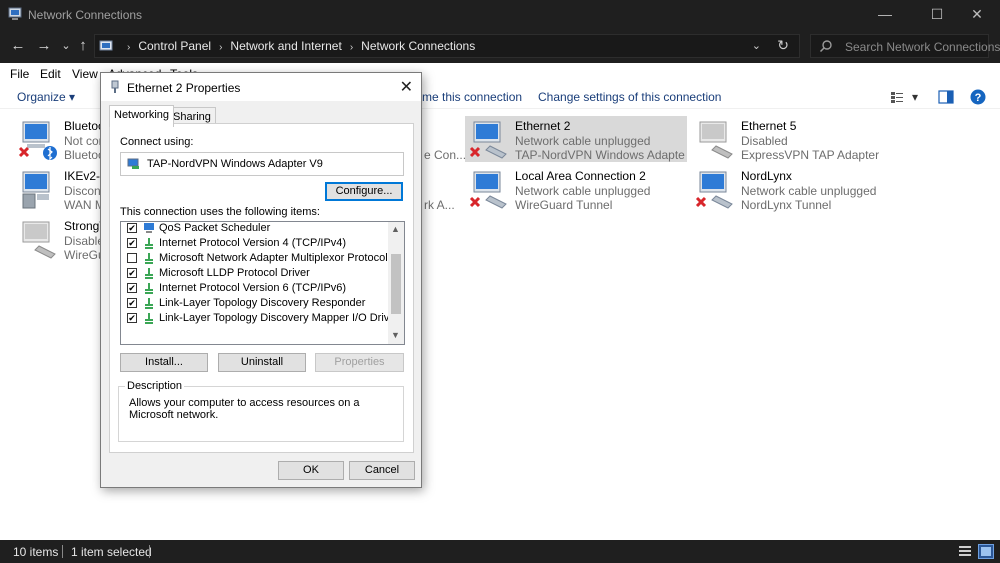 The image size is (1000, 563). Describe the element at coordinates (629, 97) in the screenshot. I see `change-settings-button: Change settings of this connection` at that location.